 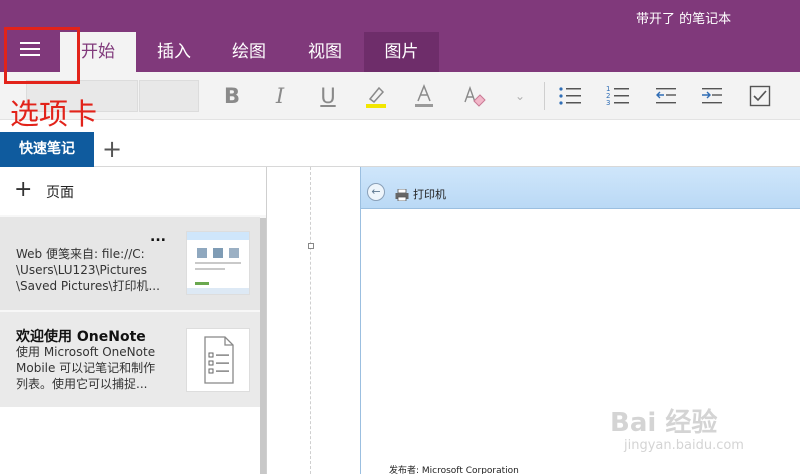 What do you see at coordinates (112, 149) in the screenshot?
I see `add-section-button: +` at bounding box center [112, 149].